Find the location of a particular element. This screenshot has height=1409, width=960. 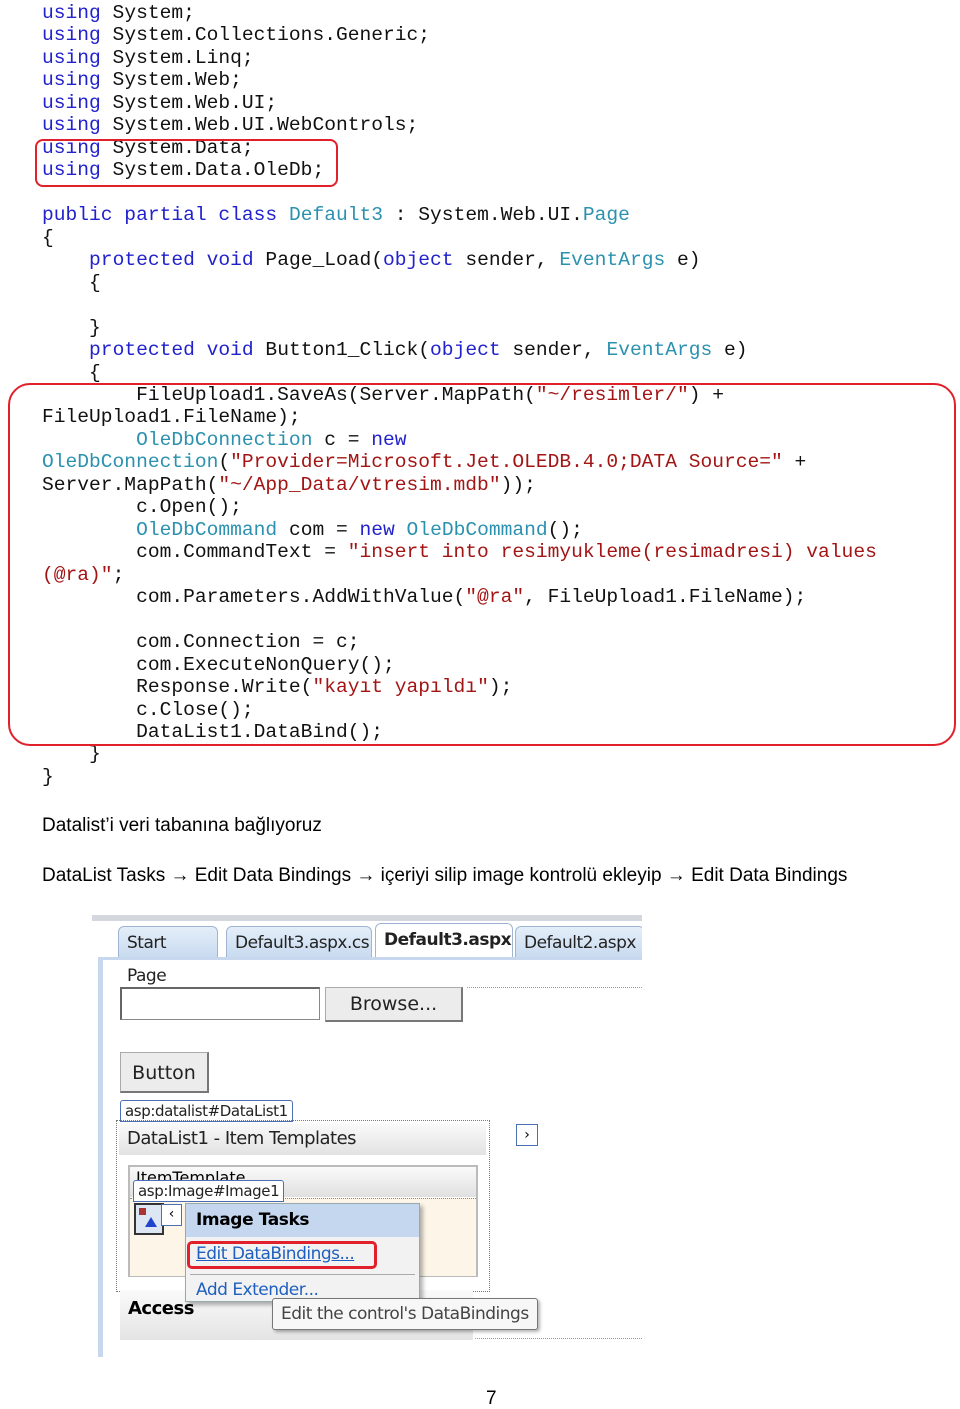

tab-default3-aspx: Default3.aspx is located at coordinates (444, 940).